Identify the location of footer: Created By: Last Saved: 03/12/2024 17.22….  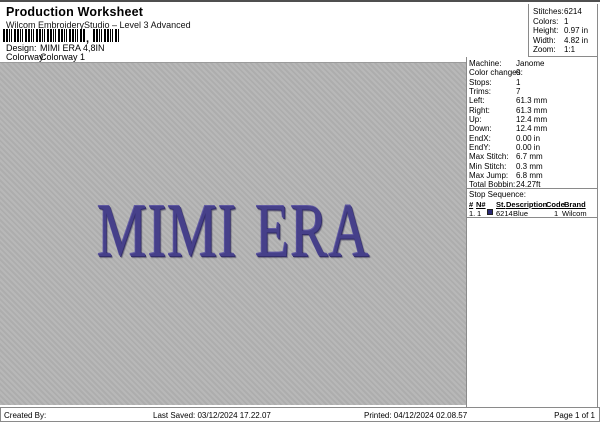
(300, 414).